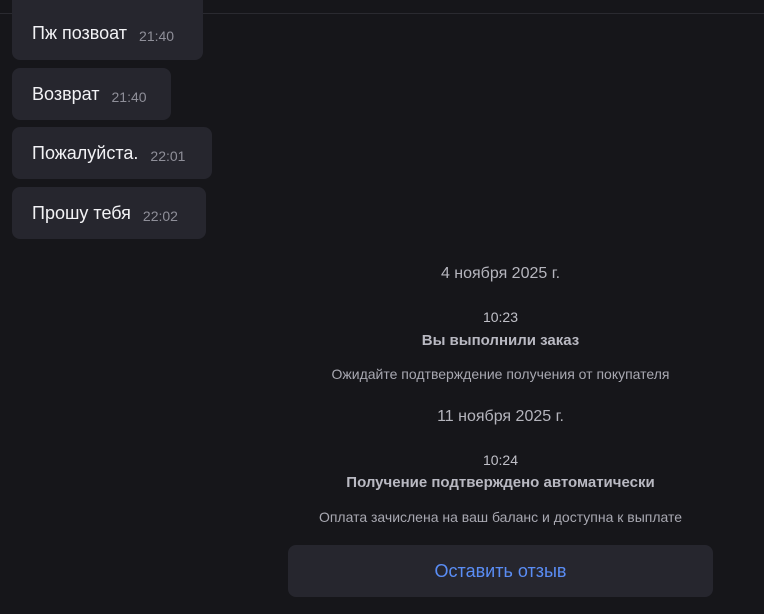  Describe the element at coordinates (500, 317) in the screenshot. I see `event-time: 10:23` at that location.